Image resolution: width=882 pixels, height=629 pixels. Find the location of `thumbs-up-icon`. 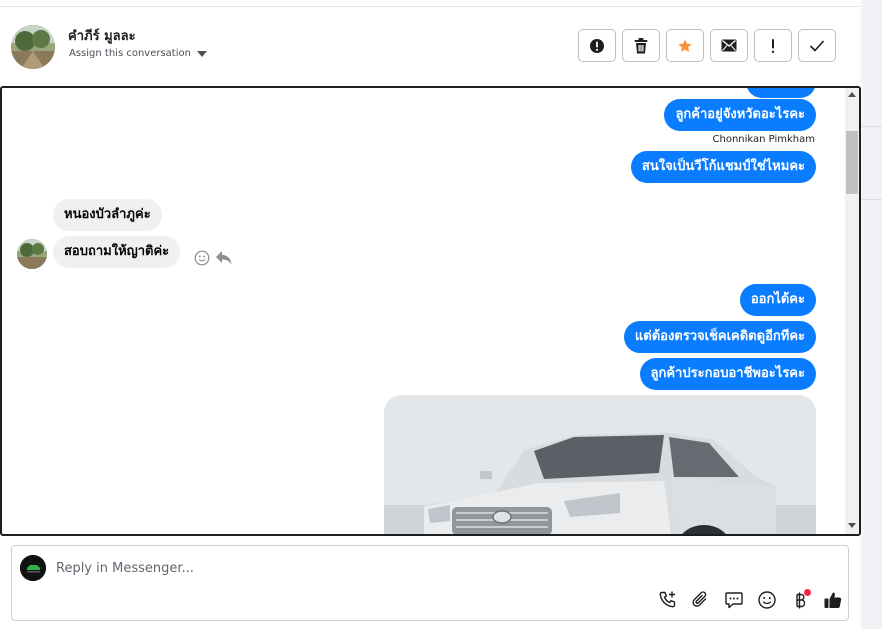

thumbs-up-icon is located at coordinates (833, 600).